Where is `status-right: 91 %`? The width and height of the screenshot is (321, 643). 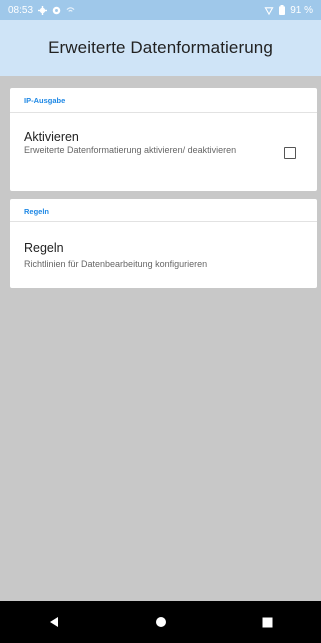 status-right: 91 % is located at coordinates (288, 10).